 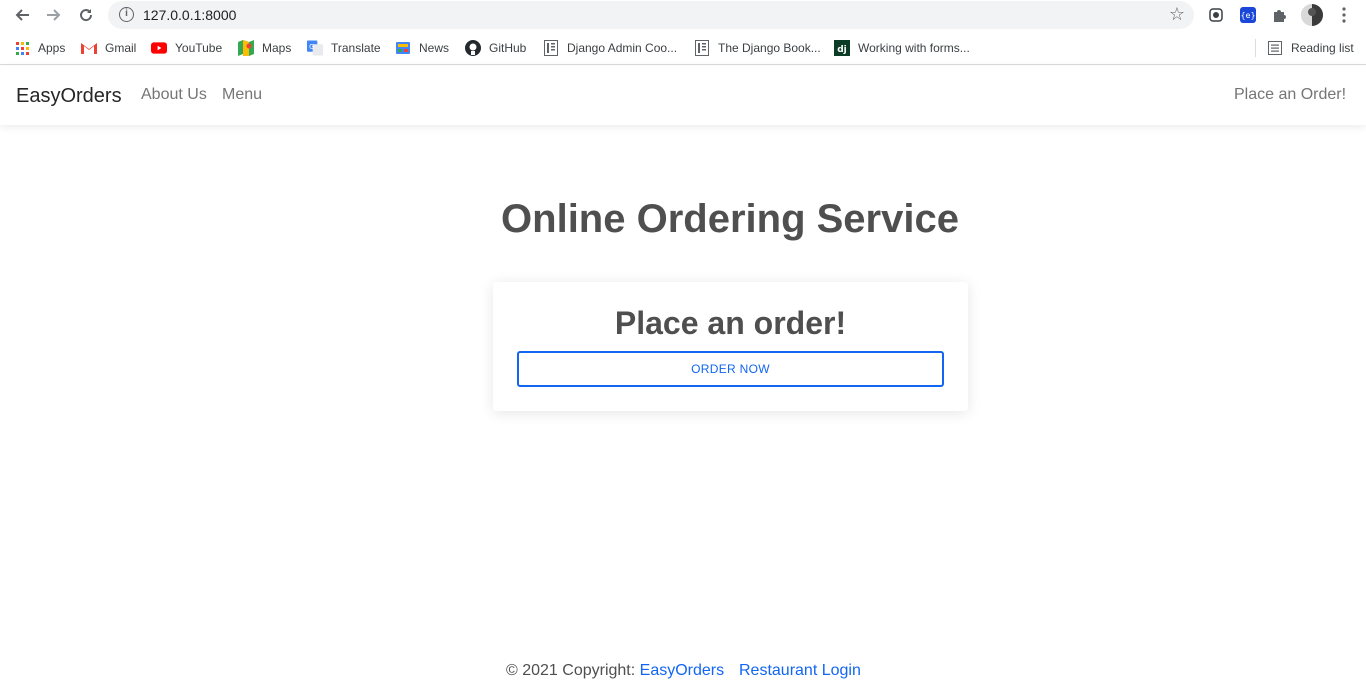 I want to click on apps-grid-icon, so click(x=22, y=48).